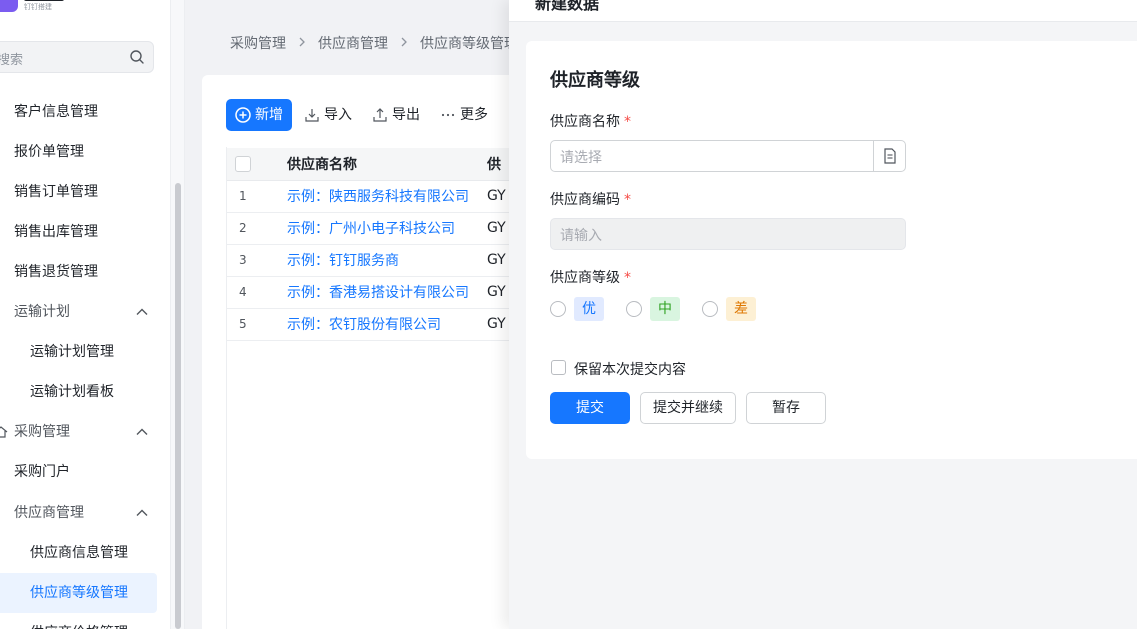 This screenshot has height=629, width=1137. I want to click on sidebar-group-transport-plan: 运输计划, so click(85, 312).